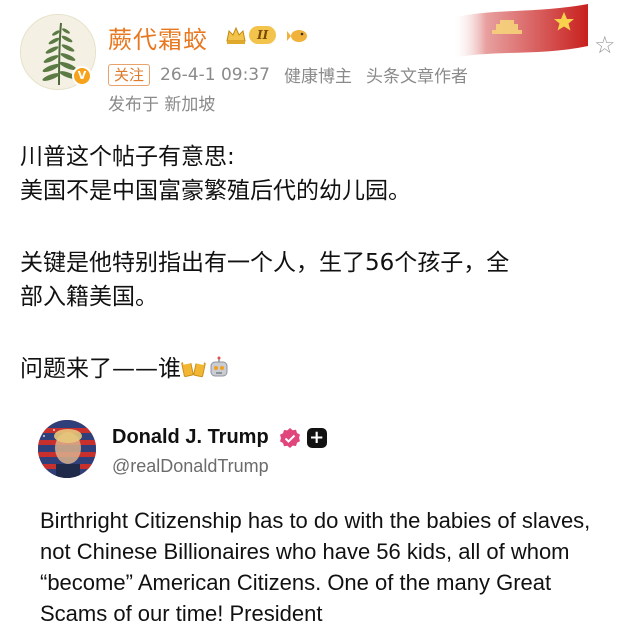 This screenshot has width=640, height=625. Describe the element at coordinates (236, 35) in the screenshot. I see `crown-icon` at that location.